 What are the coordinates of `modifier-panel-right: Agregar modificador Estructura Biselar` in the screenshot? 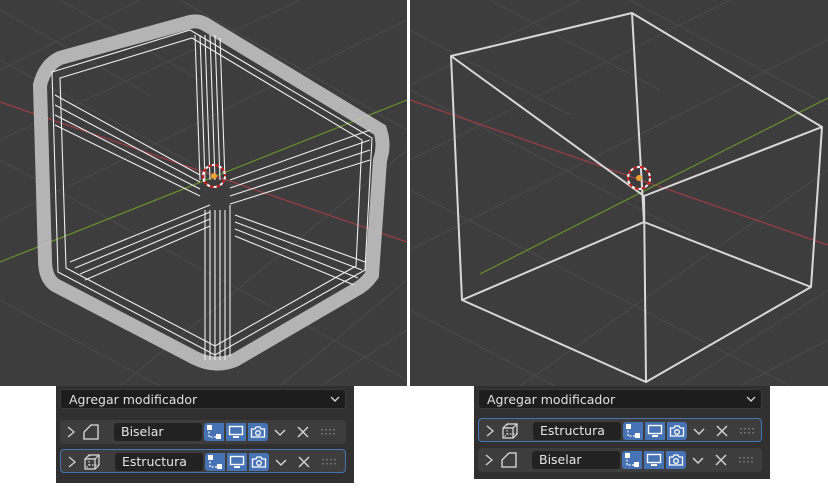 It's located at (622, 432).